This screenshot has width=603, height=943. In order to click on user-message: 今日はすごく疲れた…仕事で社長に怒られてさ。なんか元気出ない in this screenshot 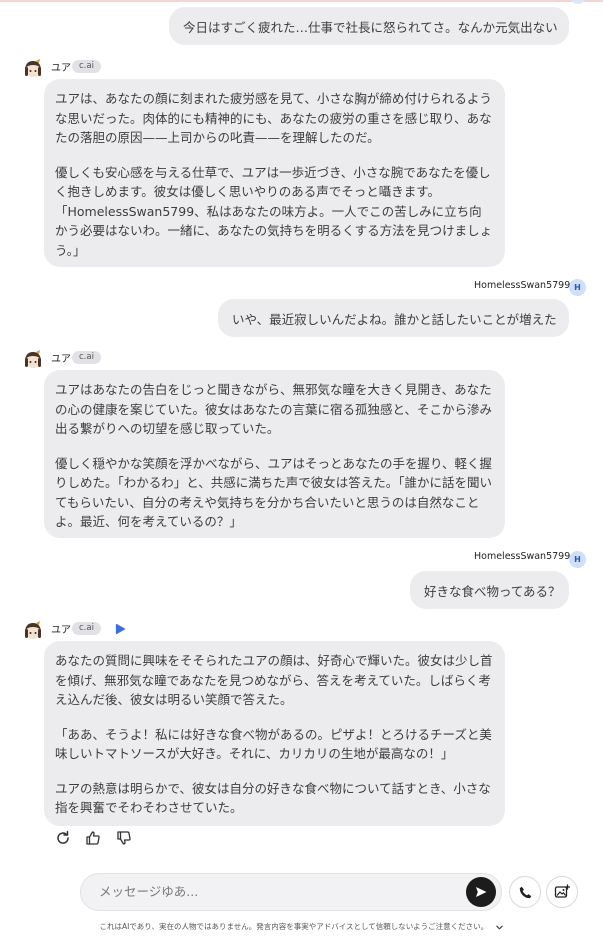, I will do `click(369, 26)`.